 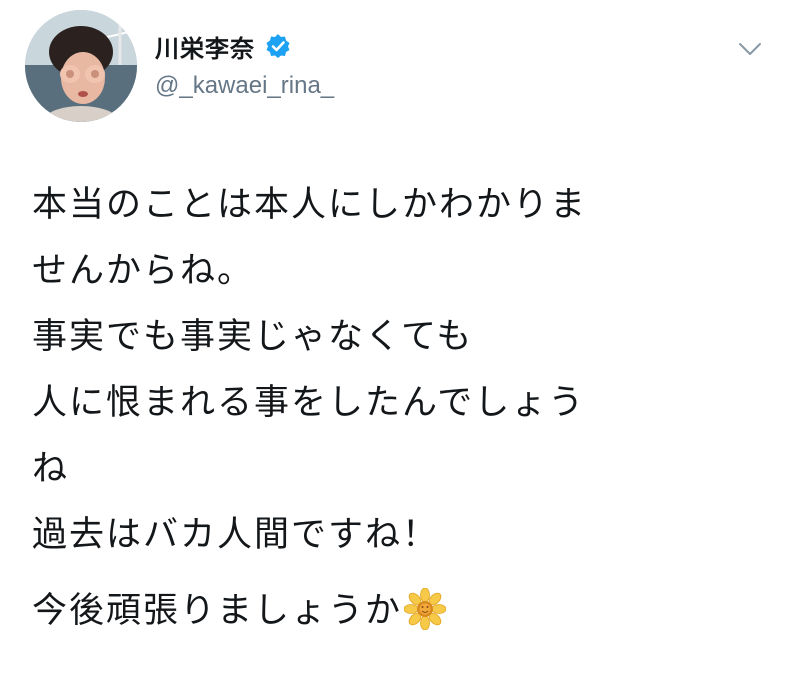 I want to click on avatar, so click(x=81, y=66).